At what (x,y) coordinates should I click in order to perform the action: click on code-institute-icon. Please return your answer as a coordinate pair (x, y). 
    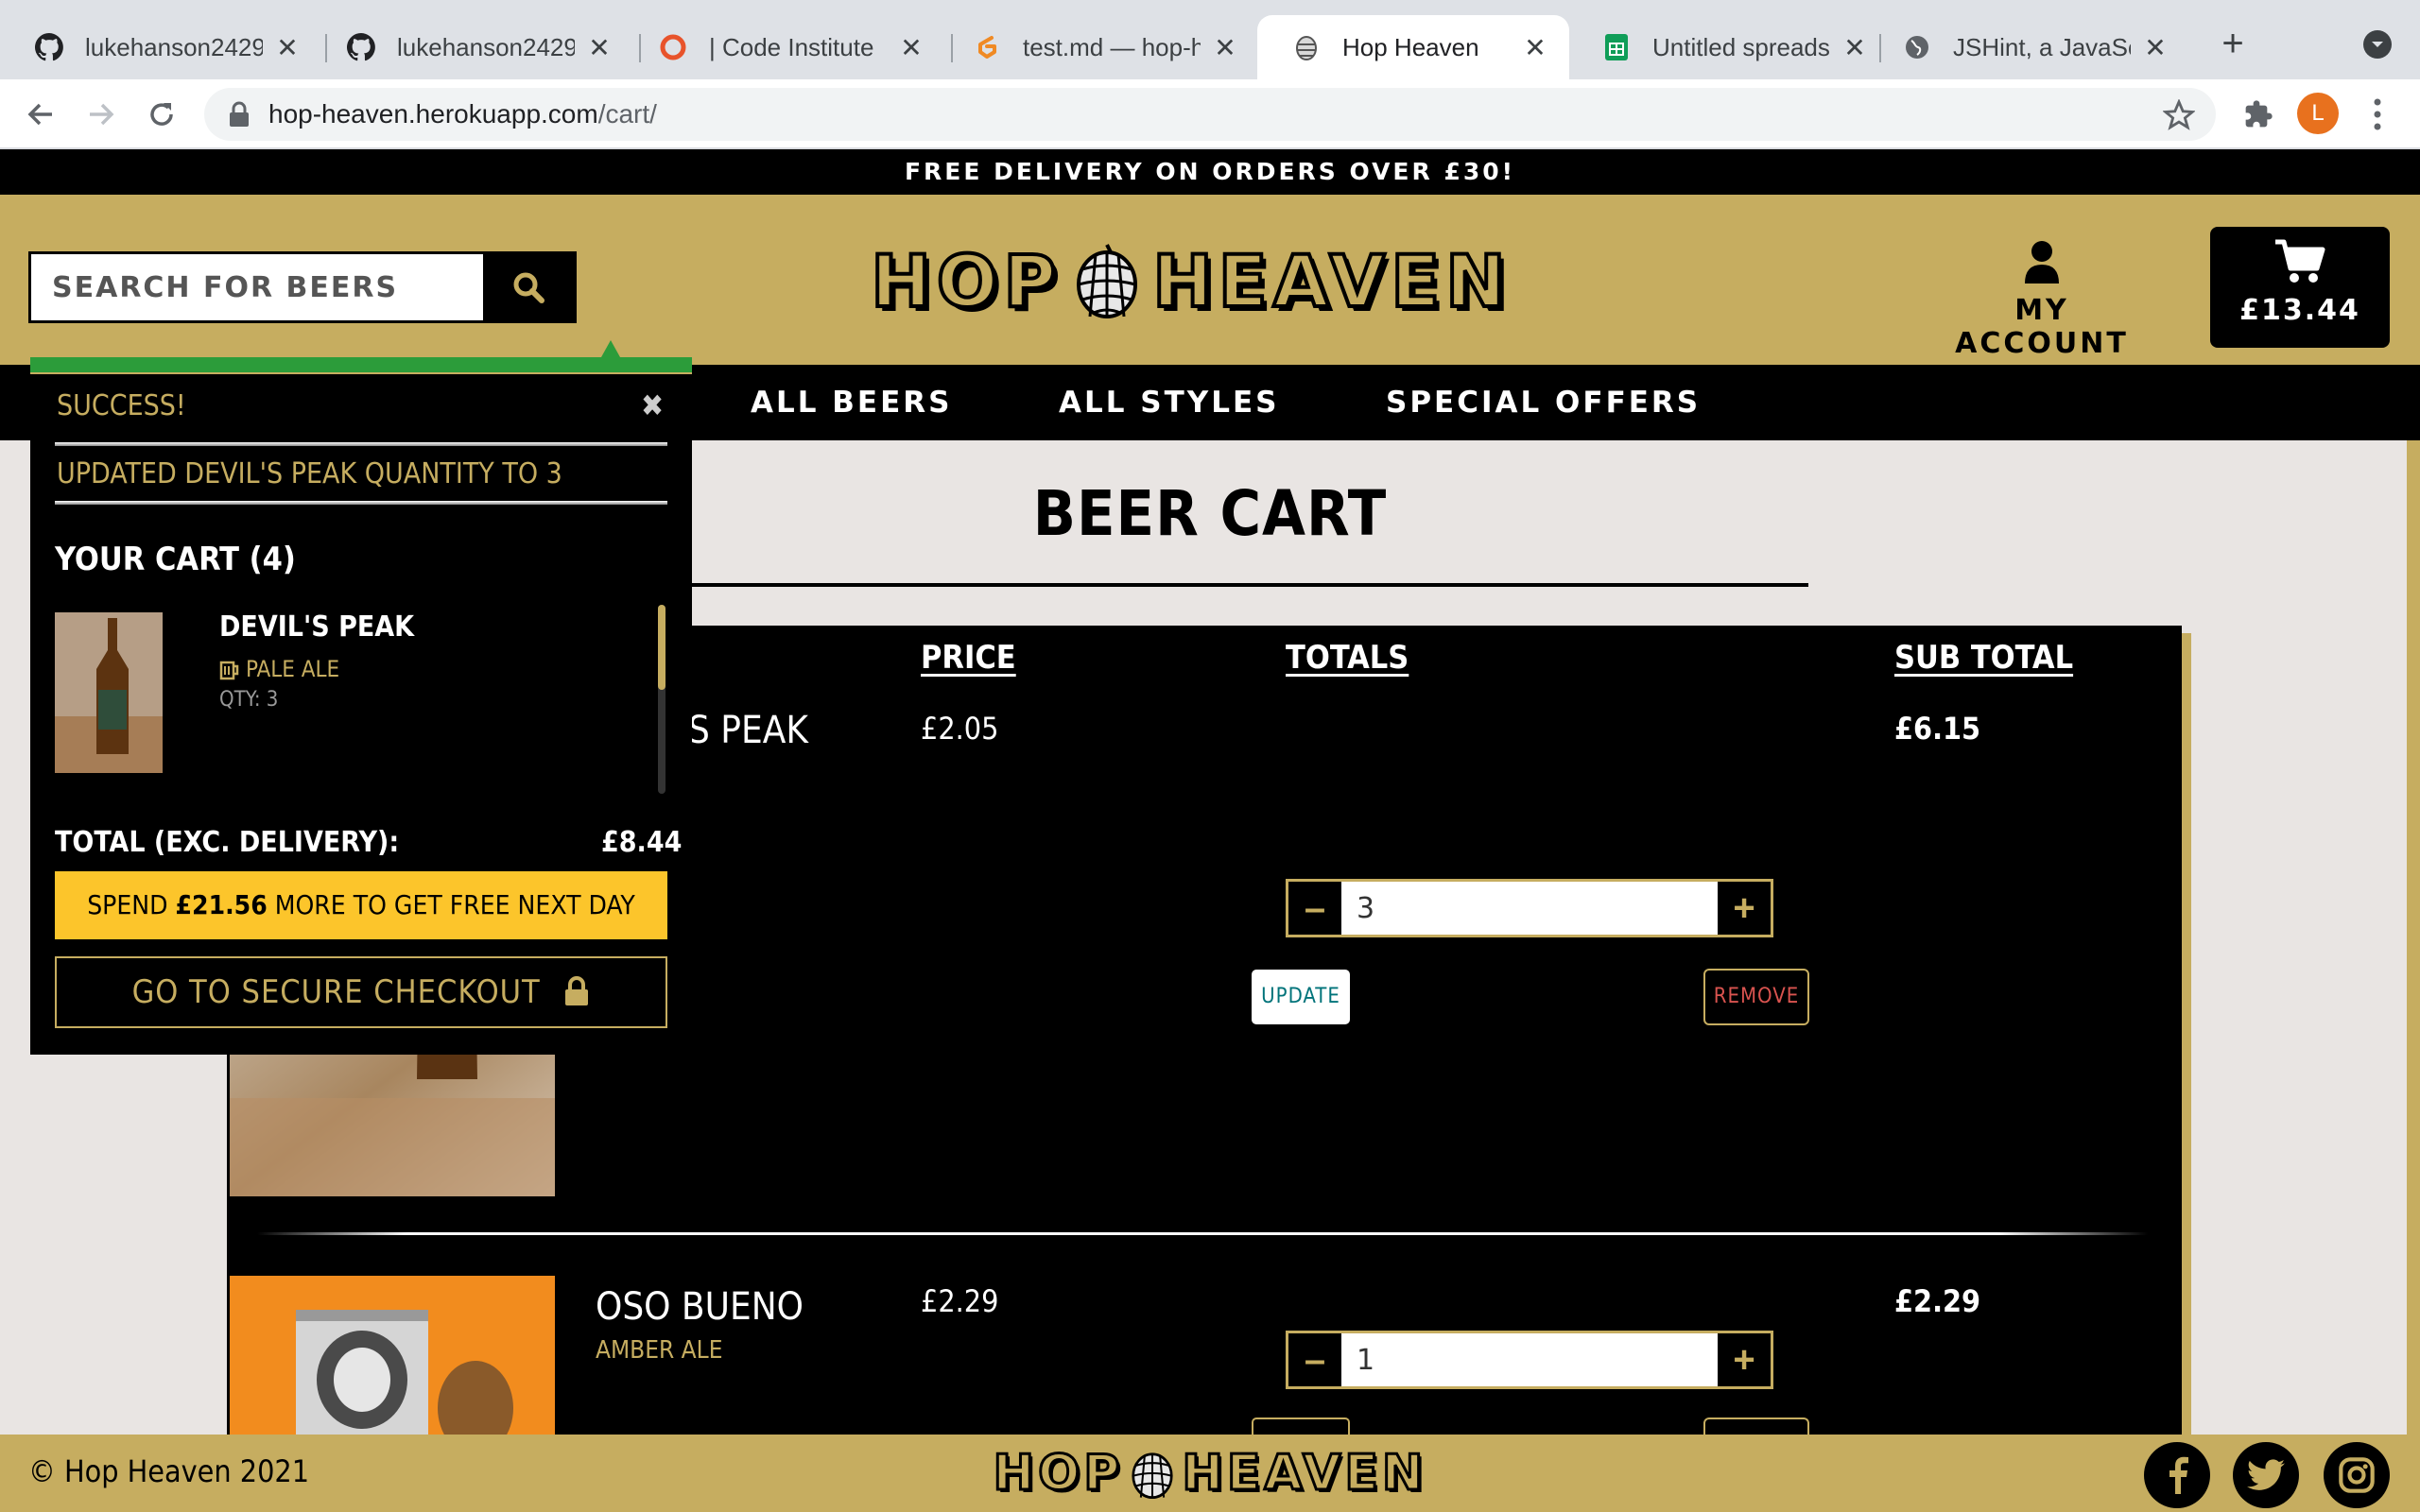
    Looking at the image, I should click on (673, 47).